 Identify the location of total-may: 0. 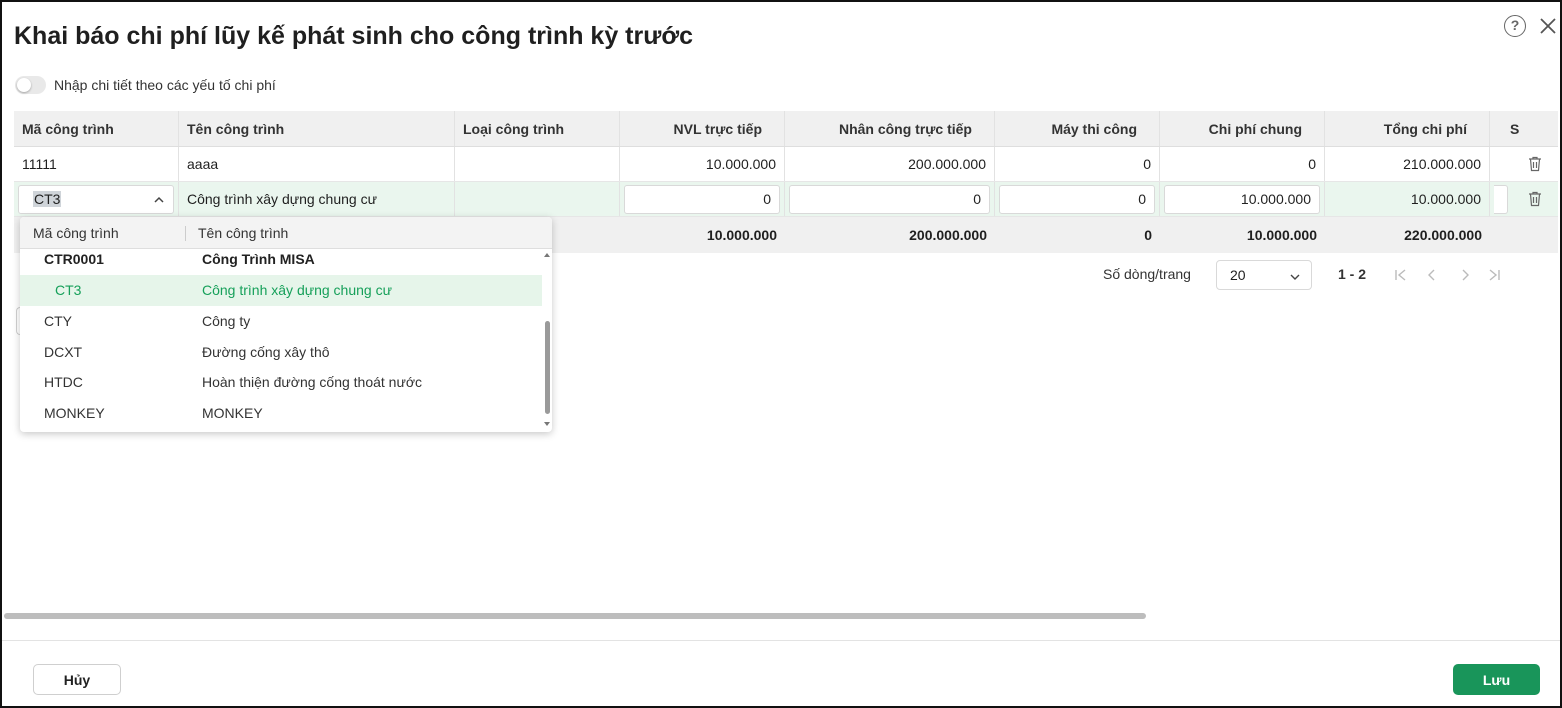
(1148, 235).